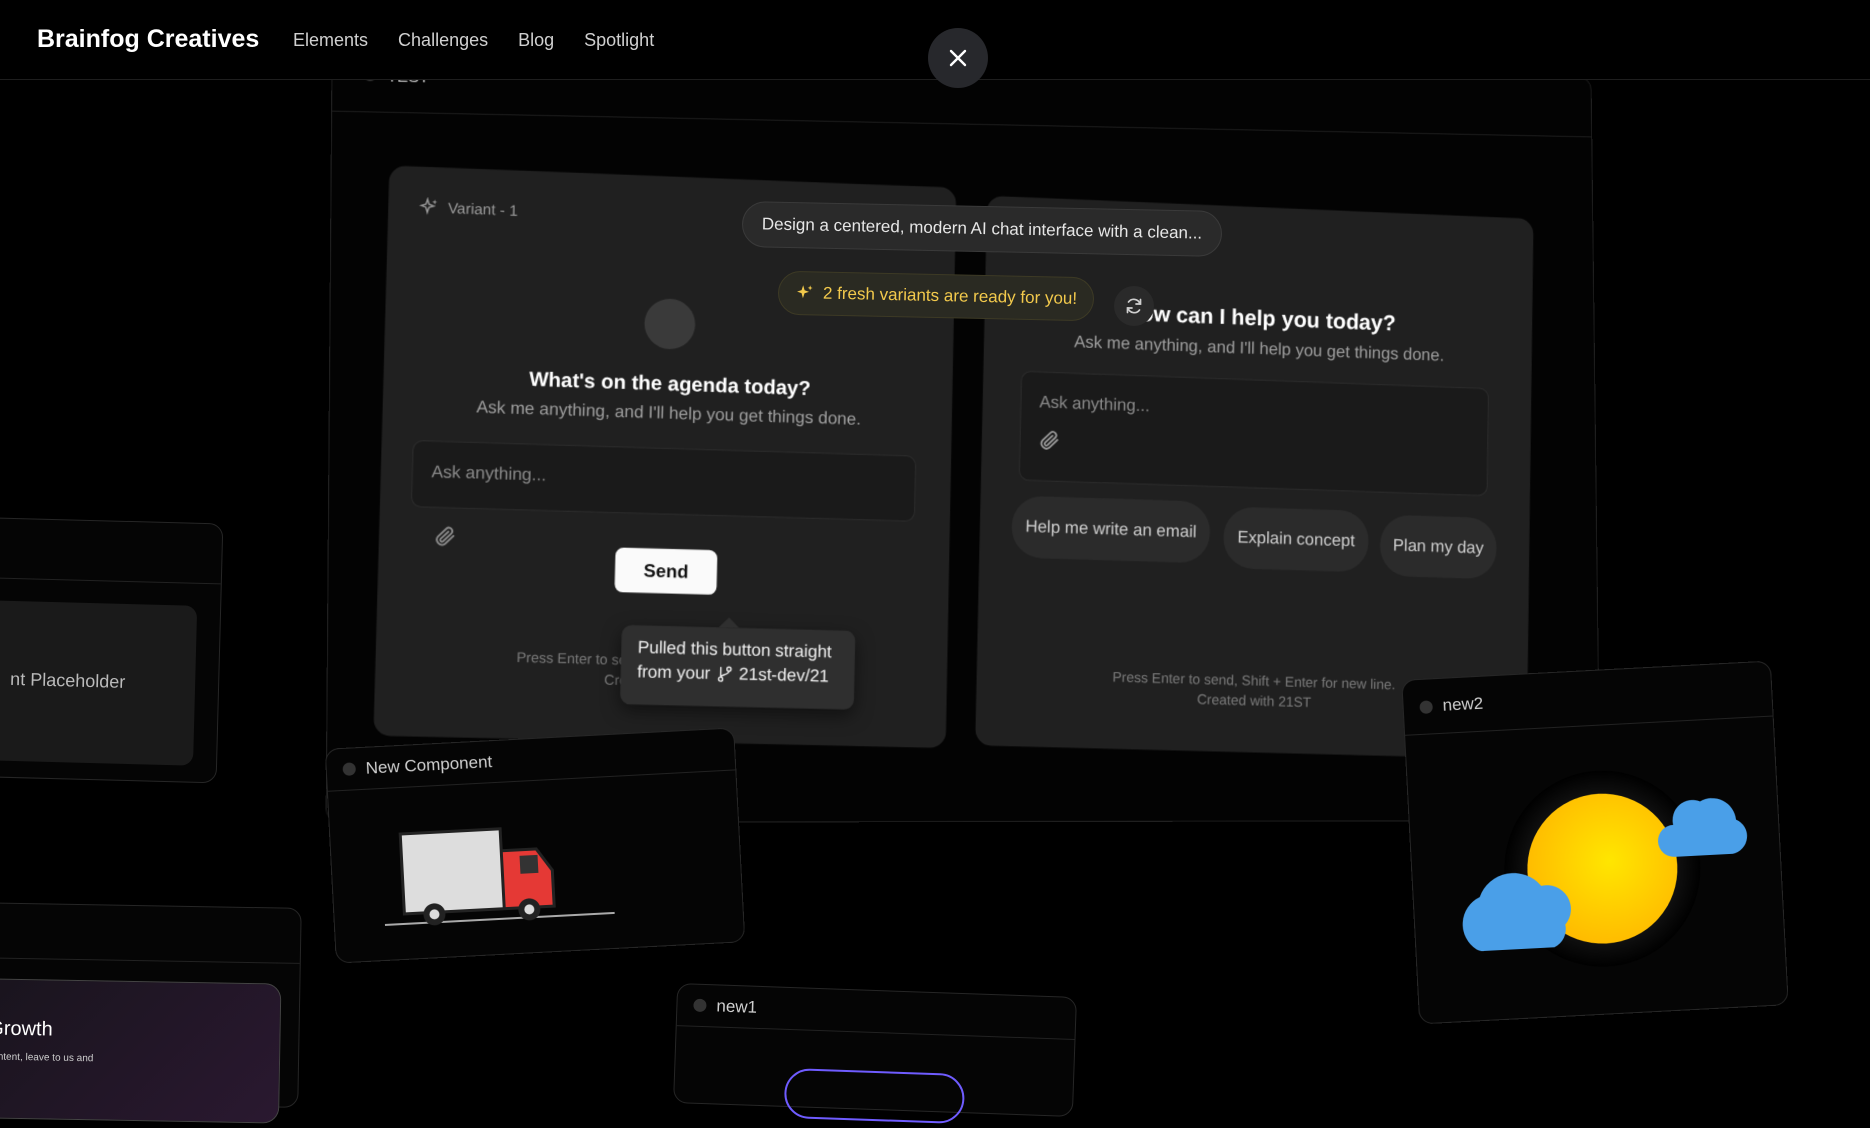 The width and height of the screenshot is (1870, 1128). I want to click on frame-title: new1, so click(736, 1006).